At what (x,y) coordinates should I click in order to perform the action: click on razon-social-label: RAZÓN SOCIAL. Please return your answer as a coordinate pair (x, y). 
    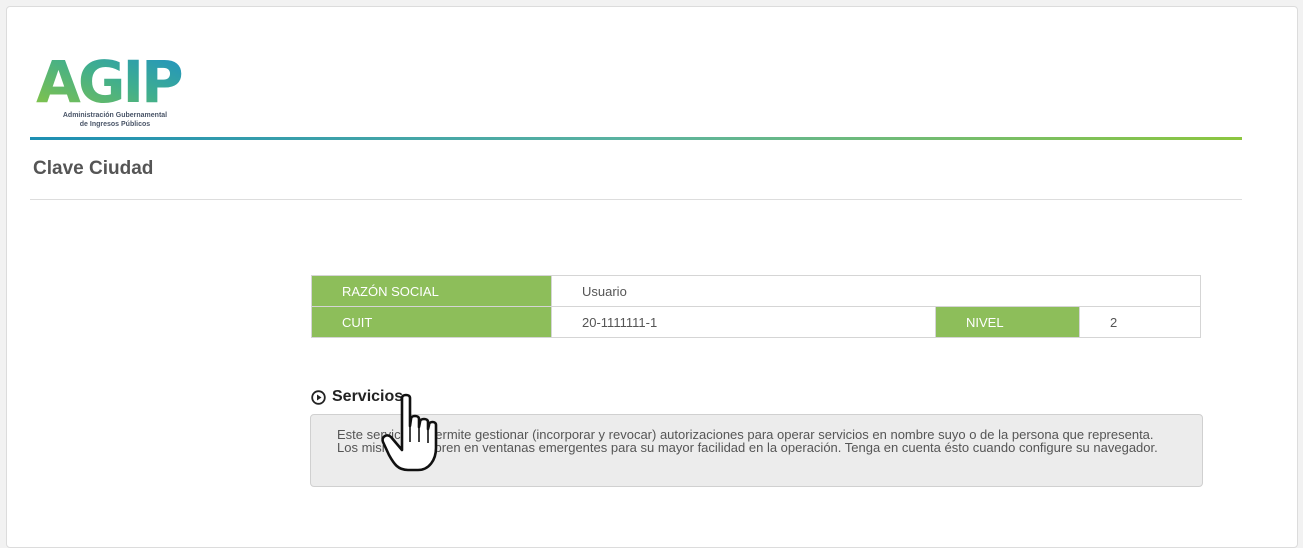
    Looking at the image, I should click on (431, 291).